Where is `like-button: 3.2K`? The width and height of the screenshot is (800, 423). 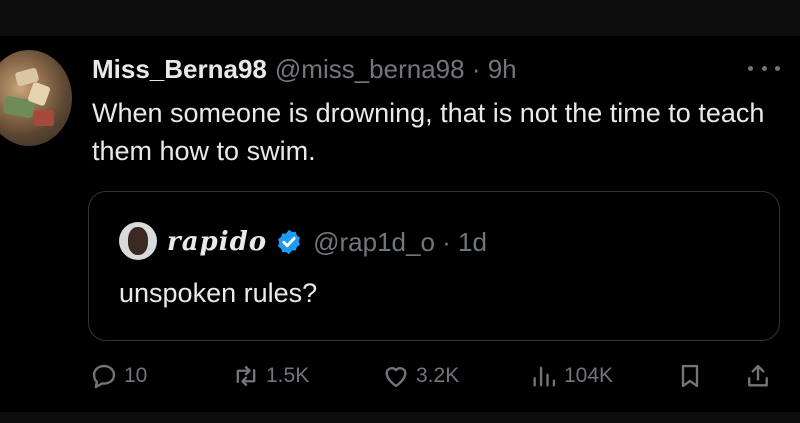
like-button: 3.2K is located at coordinates (420, 376).